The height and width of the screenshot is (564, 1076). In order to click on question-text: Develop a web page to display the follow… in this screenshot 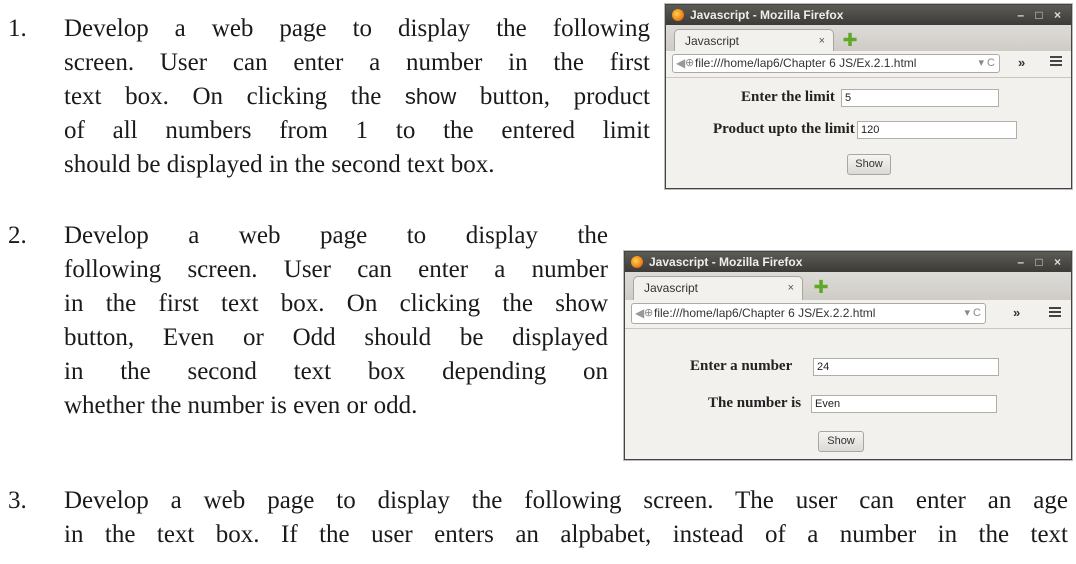, I will do `click(566, 518)`.